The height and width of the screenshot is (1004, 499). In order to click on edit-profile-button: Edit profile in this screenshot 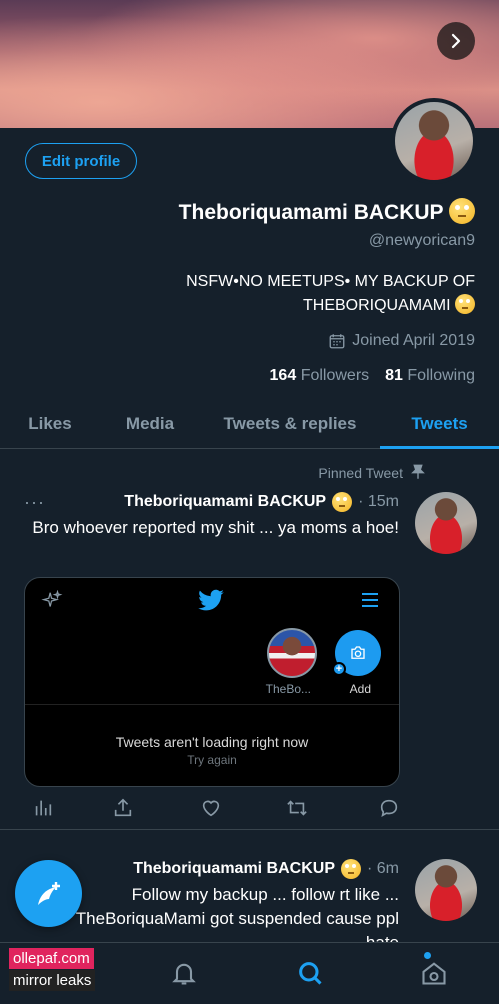, I will do `click(81, 161)`.